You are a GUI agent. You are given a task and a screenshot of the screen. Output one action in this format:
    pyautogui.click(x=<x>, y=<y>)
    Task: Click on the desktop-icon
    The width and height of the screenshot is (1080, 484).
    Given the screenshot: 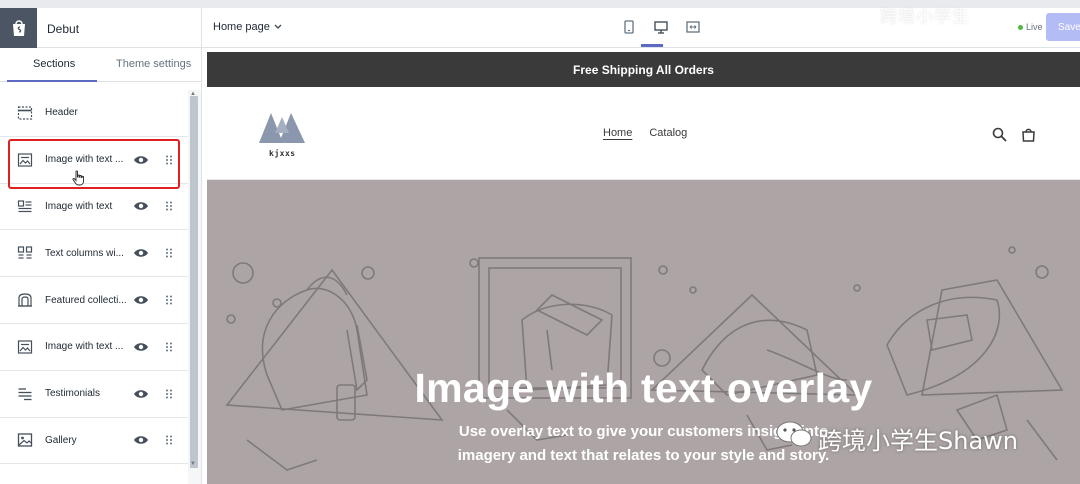 What is the action you would take?
    pyautogui.click(x=661, y=27)
    